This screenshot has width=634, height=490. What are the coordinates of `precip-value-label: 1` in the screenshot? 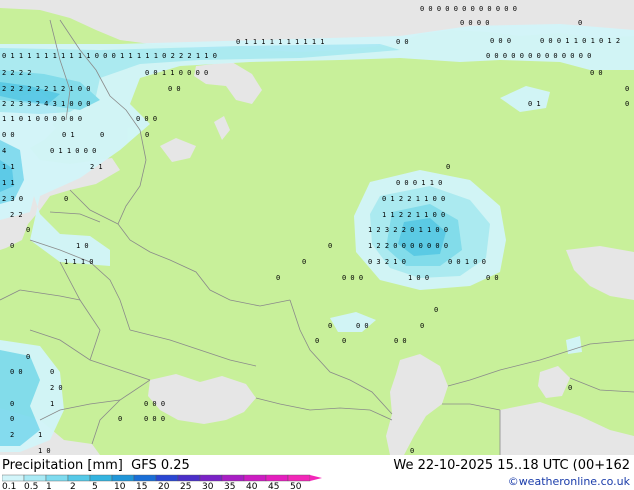 It's located at (52, 404).